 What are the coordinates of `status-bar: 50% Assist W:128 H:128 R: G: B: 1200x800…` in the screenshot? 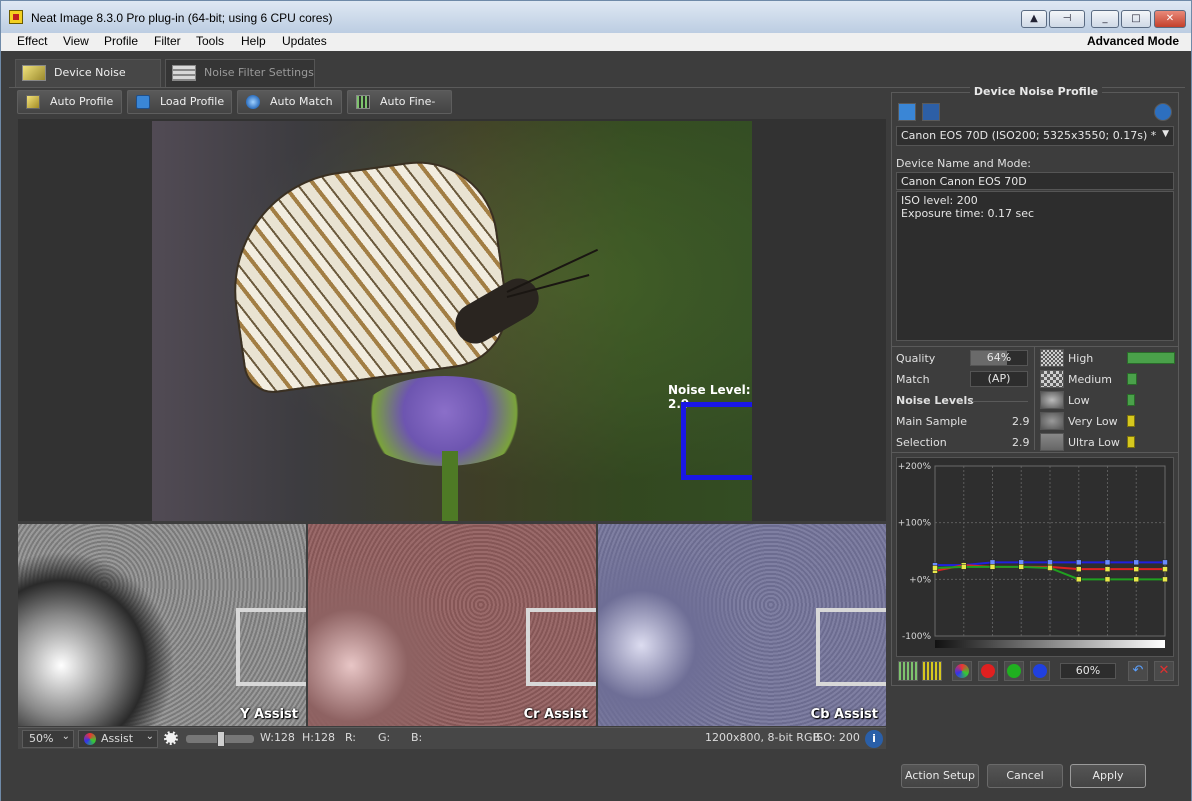 It's located at (452, 738).